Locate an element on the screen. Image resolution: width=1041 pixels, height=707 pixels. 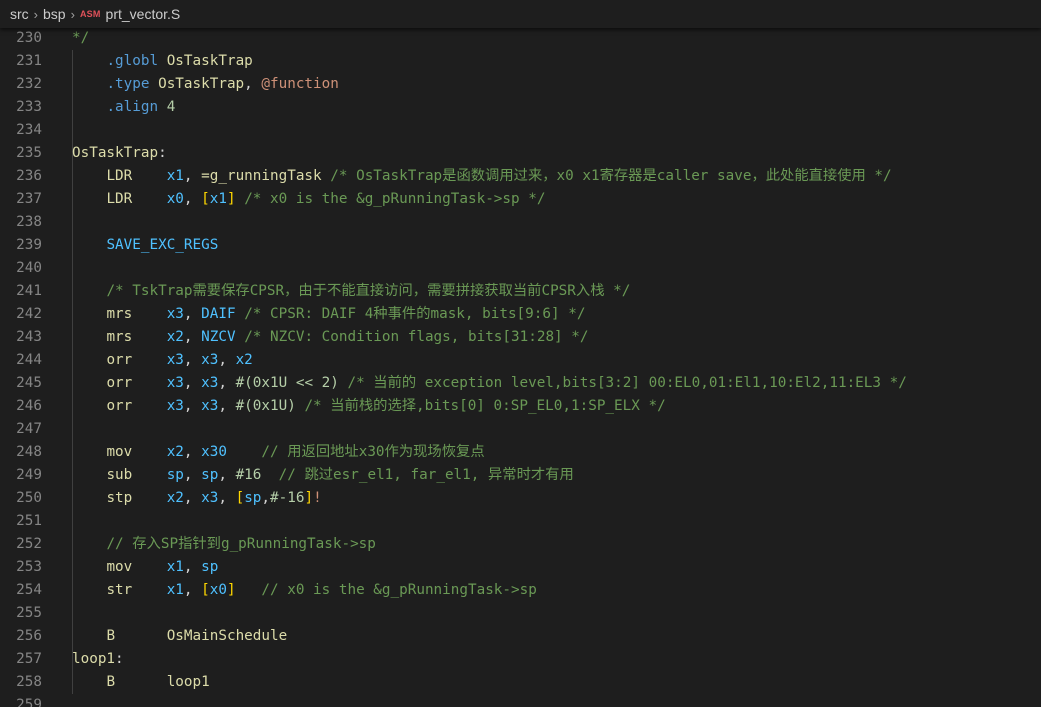
code-line: 259 is located at coordinates (520, 700).